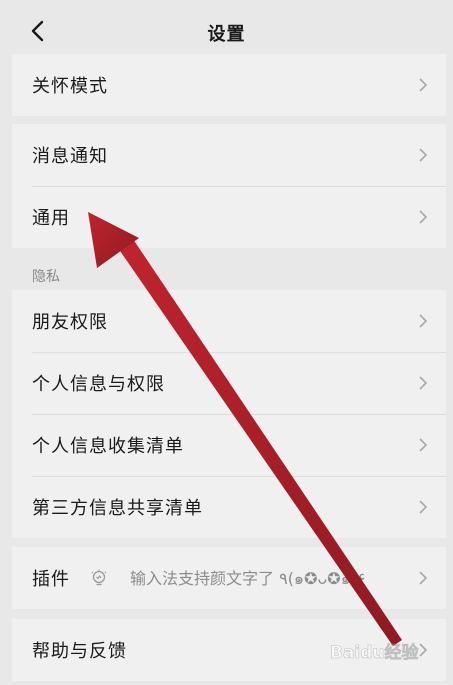  I want to click on settings-item-personal-info-permissions: 个人信息与权限, so click(229, 383).